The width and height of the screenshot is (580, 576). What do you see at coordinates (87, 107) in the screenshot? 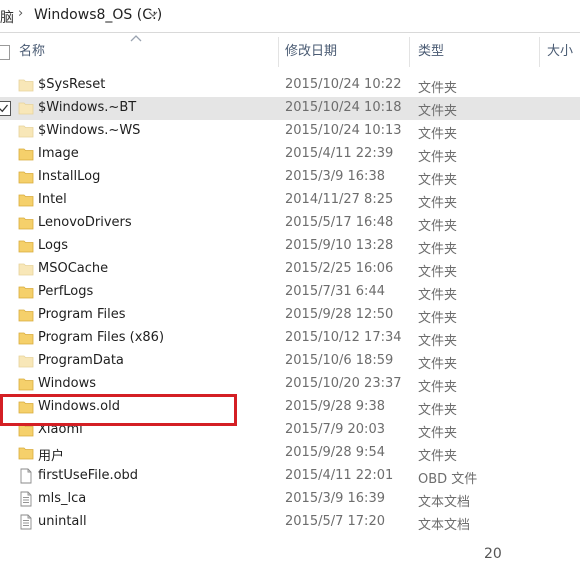
I see `file-name: $Windows.~BT` at bounding box center [87, 107].